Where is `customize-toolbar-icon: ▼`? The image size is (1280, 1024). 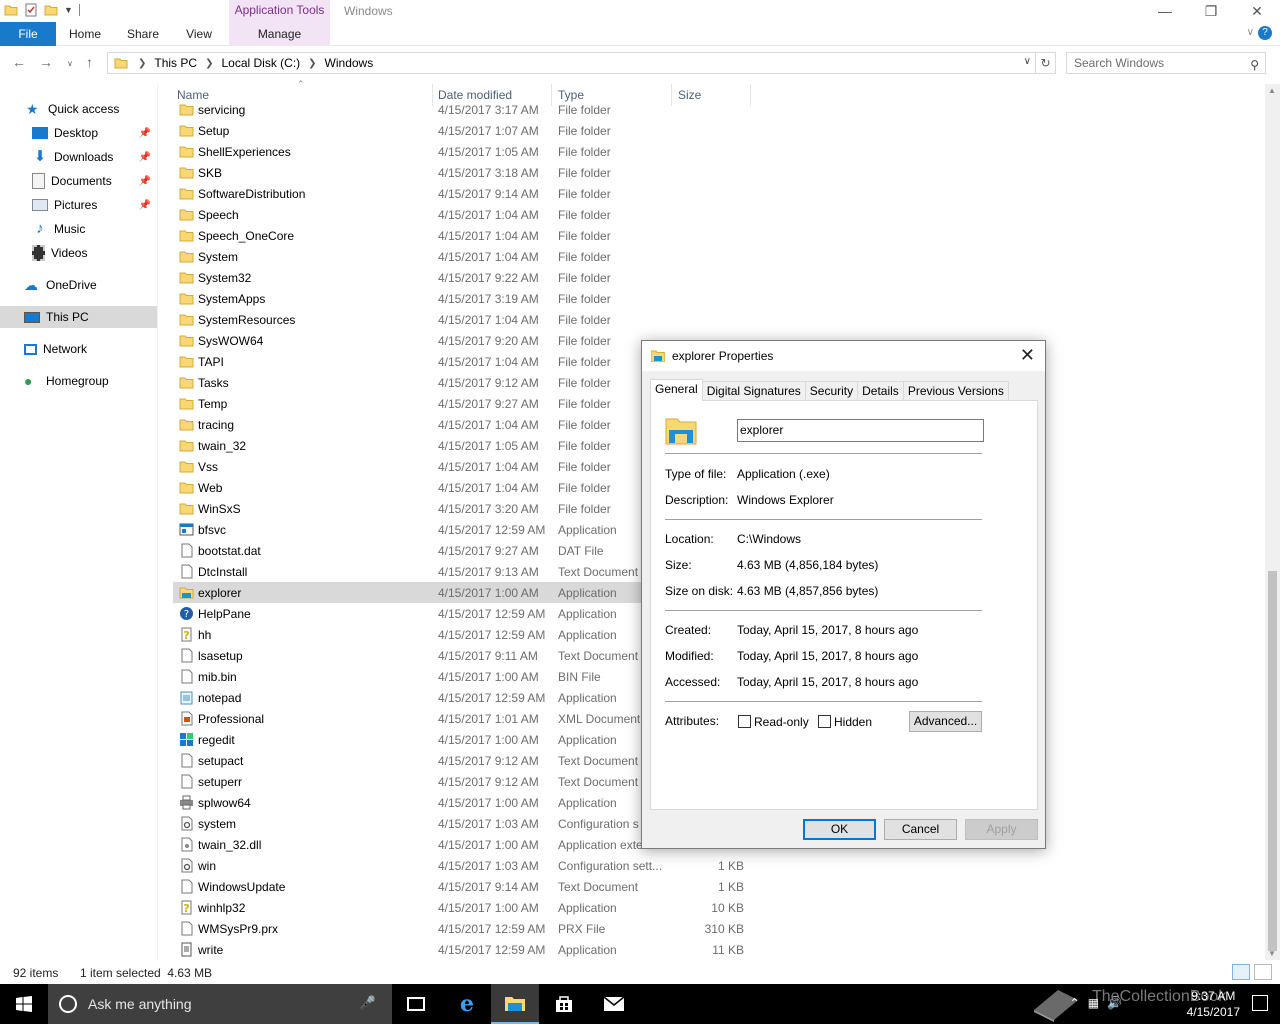
customize-toolbar-icon: ▼ is located at coordinates (68, 10).